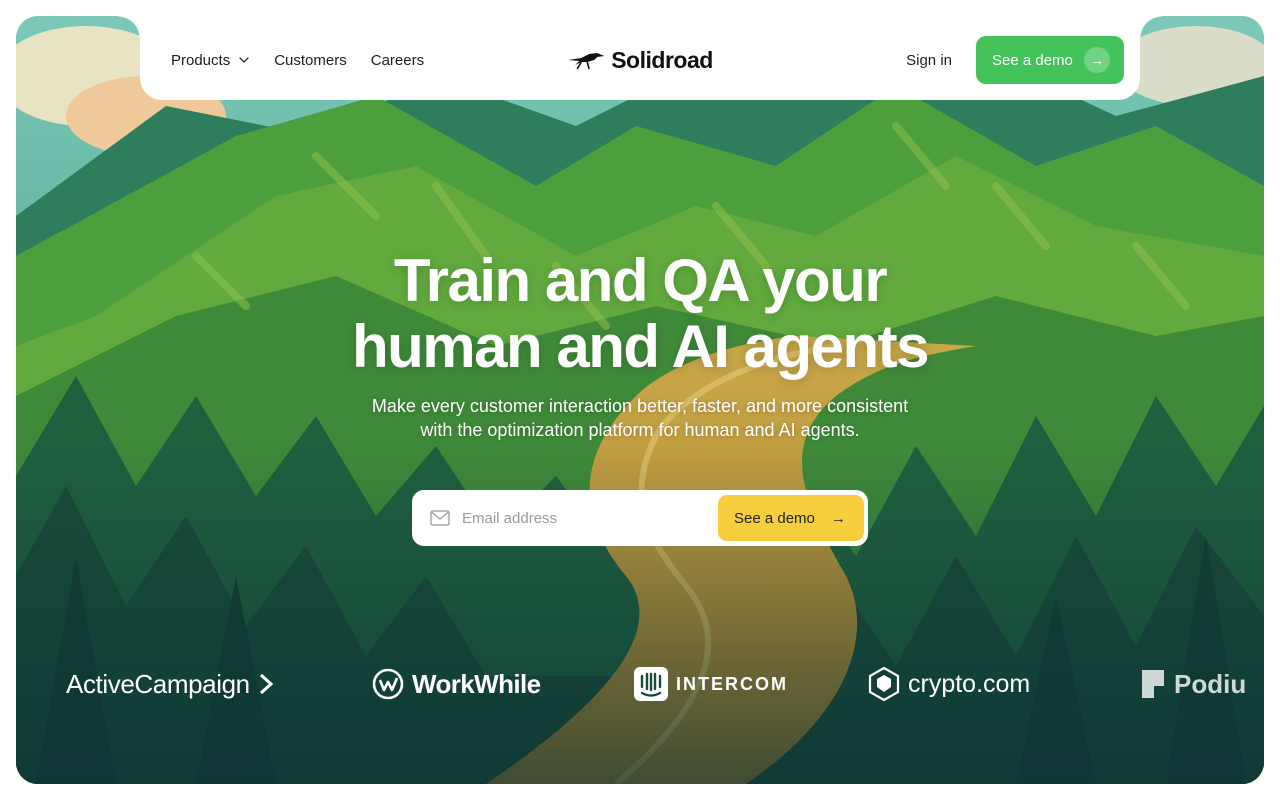 This screenshot has width=1280, height=800. I want to click on nav-see-demo-button: See a demo →, so click(1050, 60).